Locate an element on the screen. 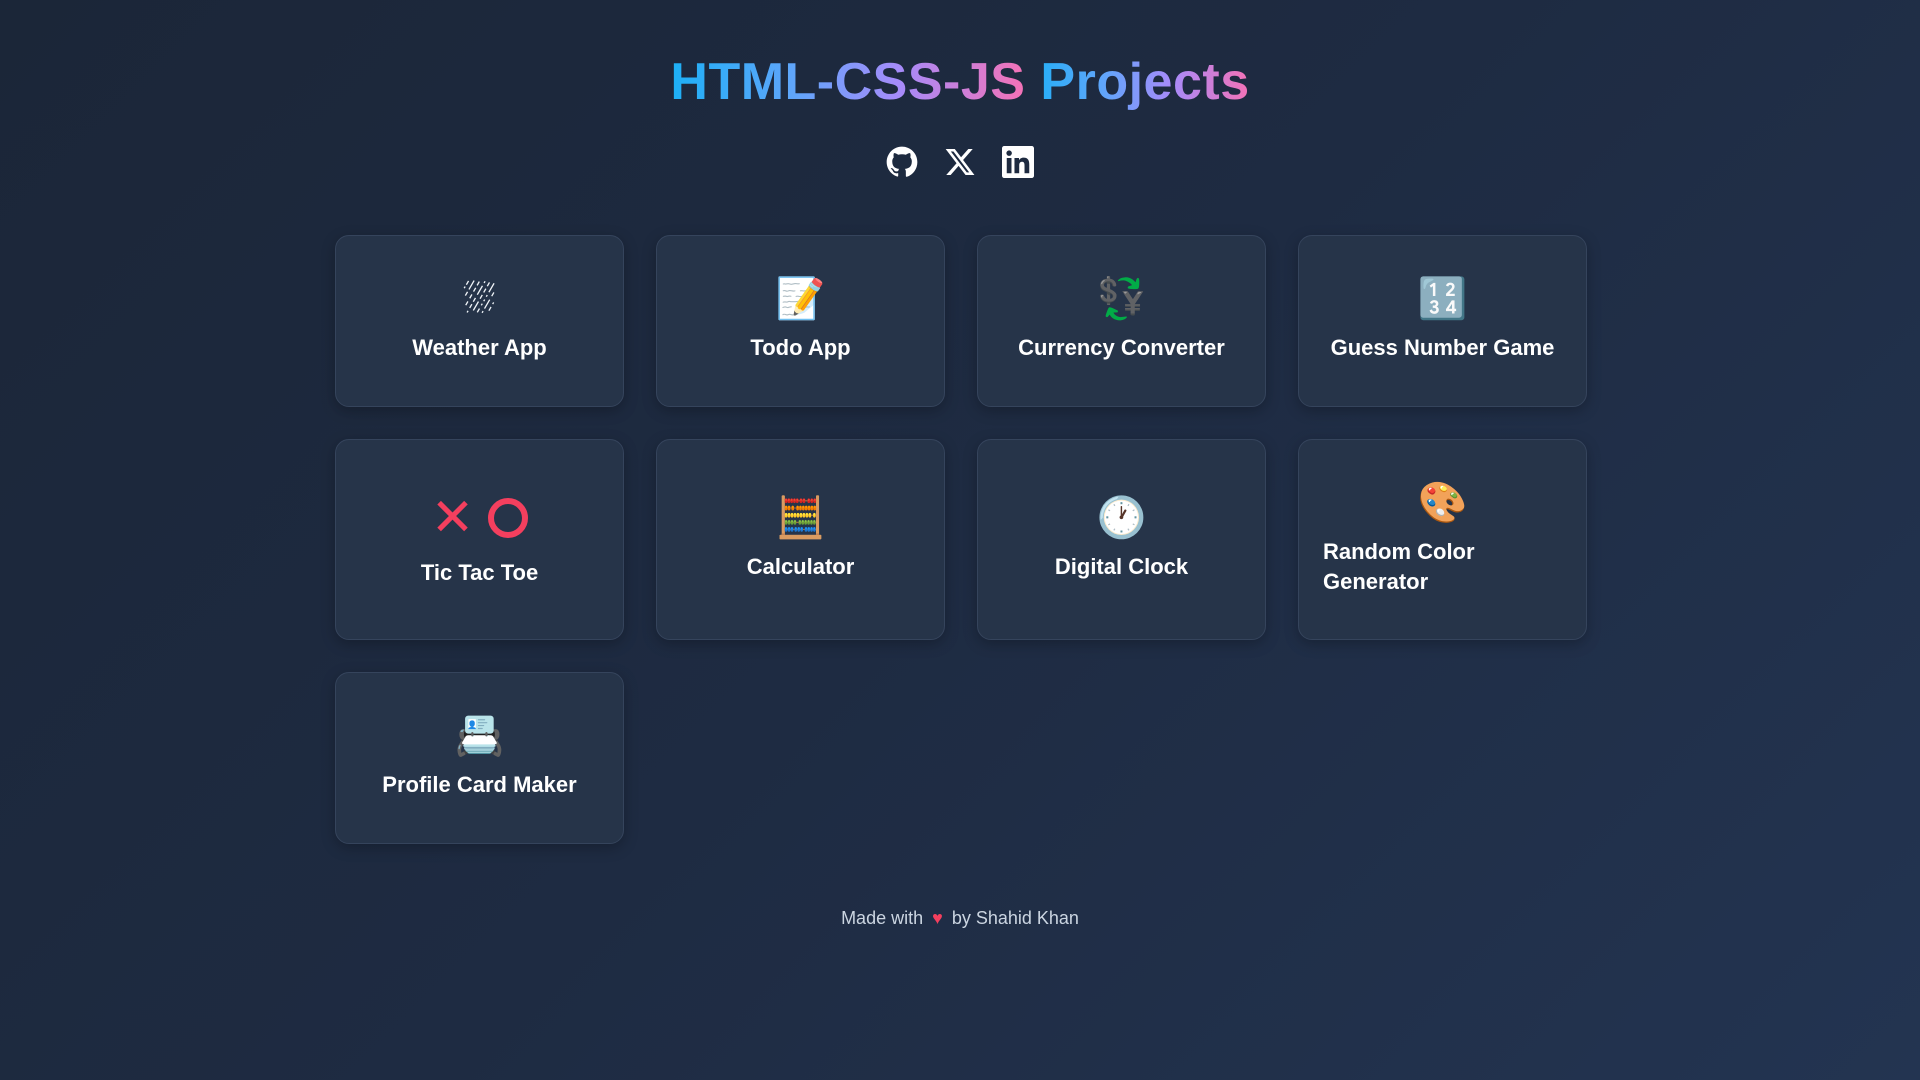 This screenshot has width=1920, height=1080. linkedin-link is located at coordinates (1018, 162).